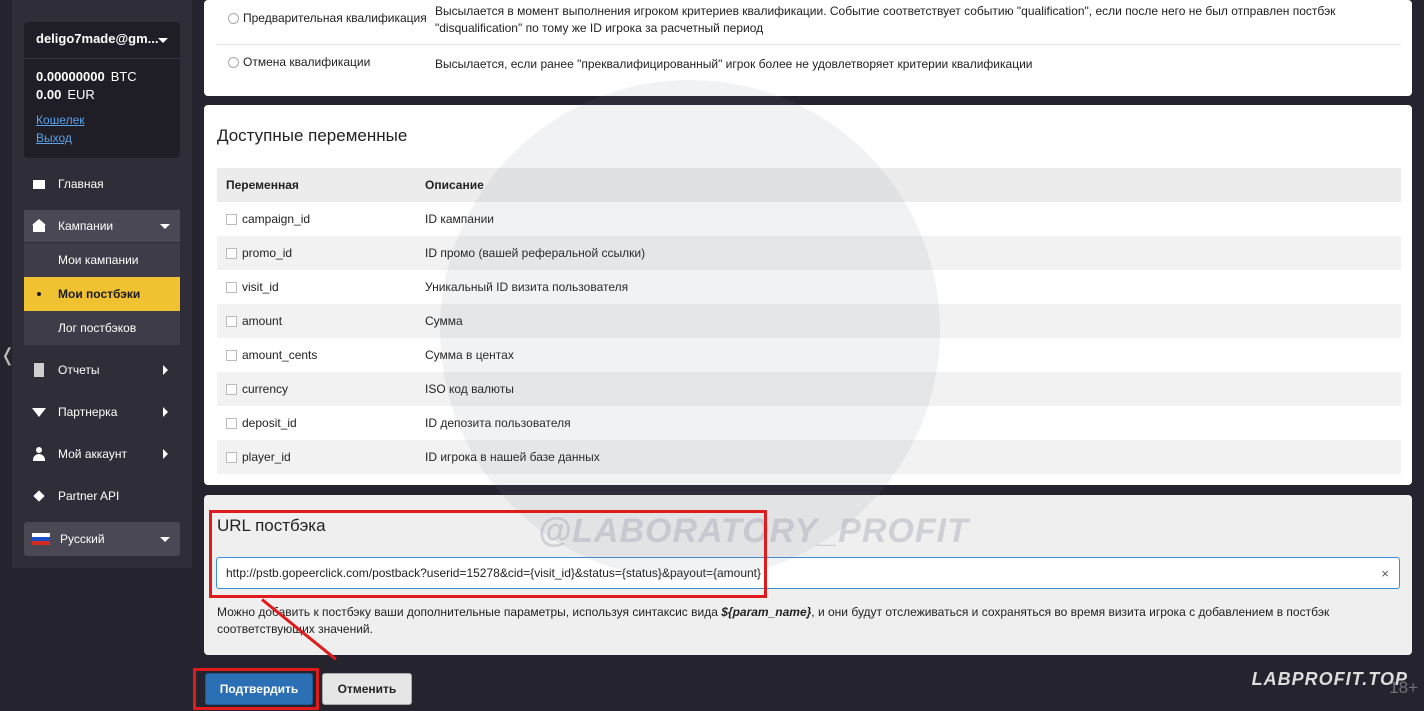 Image resolution: width=1424 pixels, height=711 pixels. I want to click on variable-description: Уникальный ID визита пользователя, so click(527, 287).